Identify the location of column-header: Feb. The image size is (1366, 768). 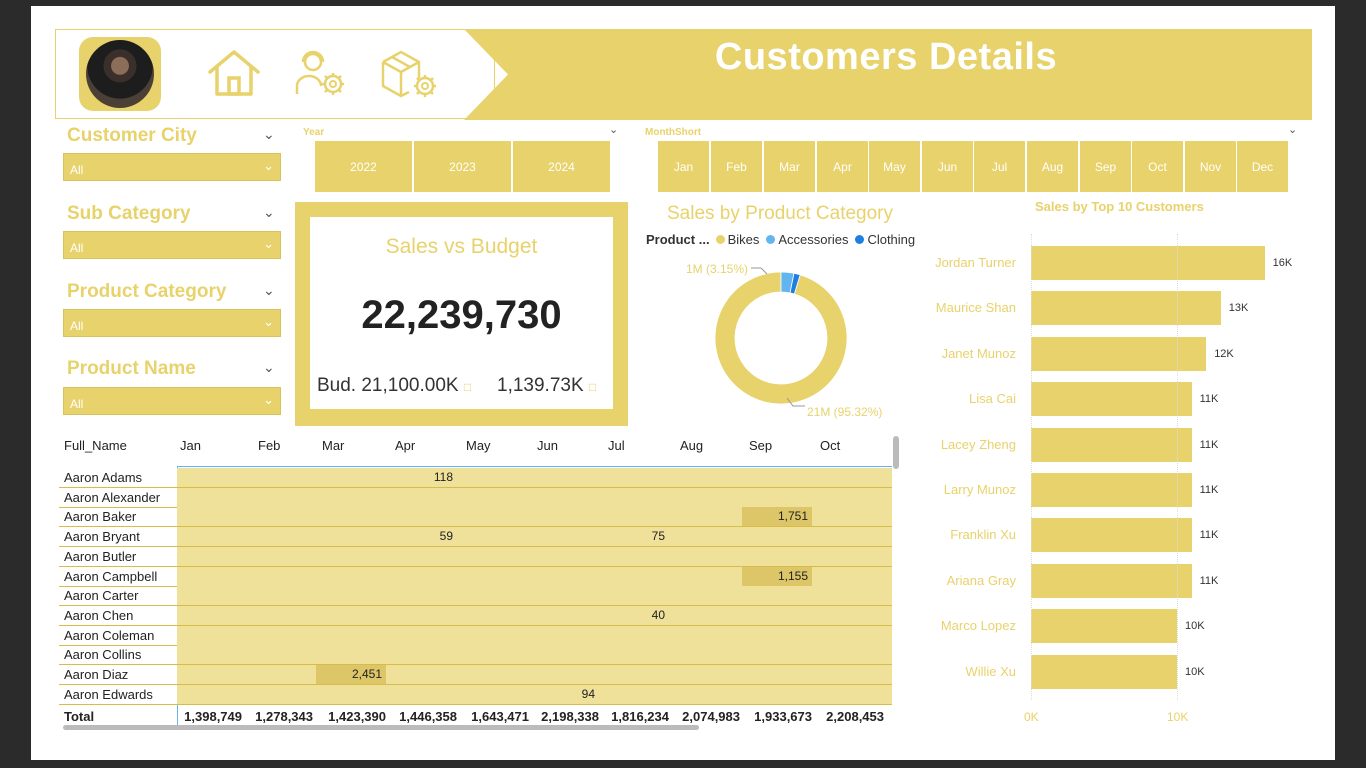
(269, 445).